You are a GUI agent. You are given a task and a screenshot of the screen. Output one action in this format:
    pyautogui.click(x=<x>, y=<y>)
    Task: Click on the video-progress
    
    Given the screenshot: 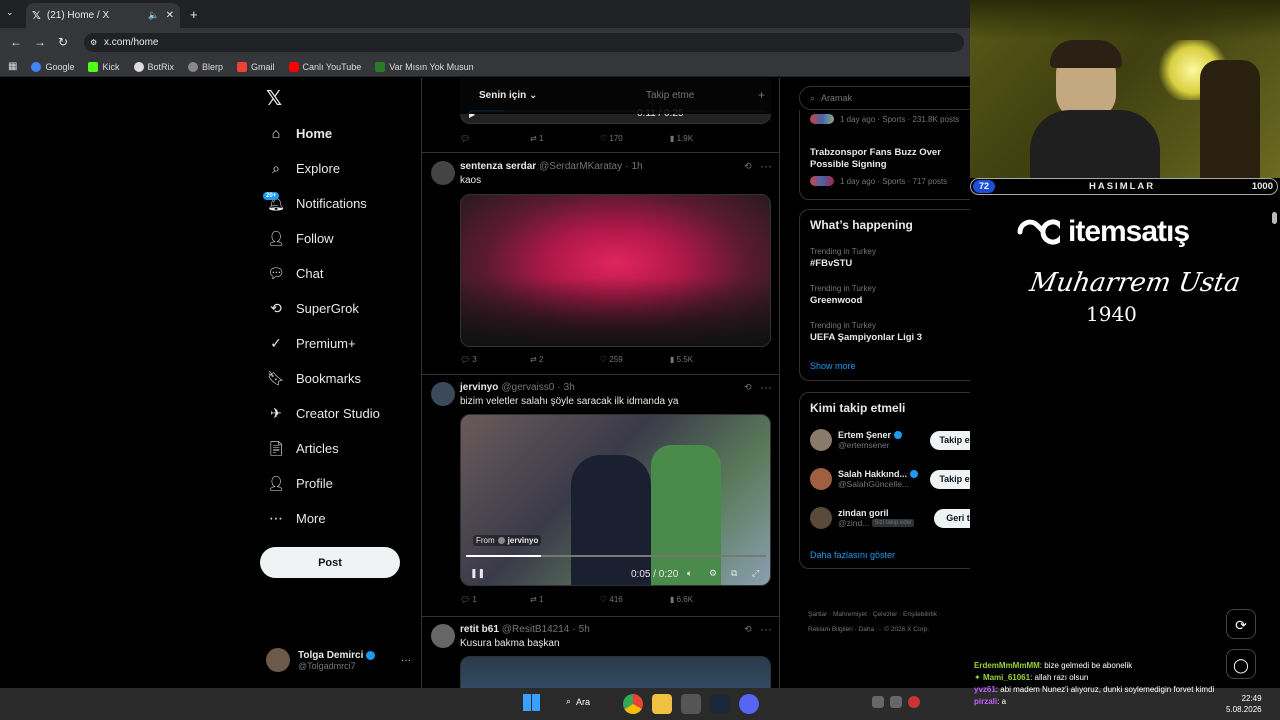 What is the action you would take?
    pyautogui.click(x=616, y=556)
    